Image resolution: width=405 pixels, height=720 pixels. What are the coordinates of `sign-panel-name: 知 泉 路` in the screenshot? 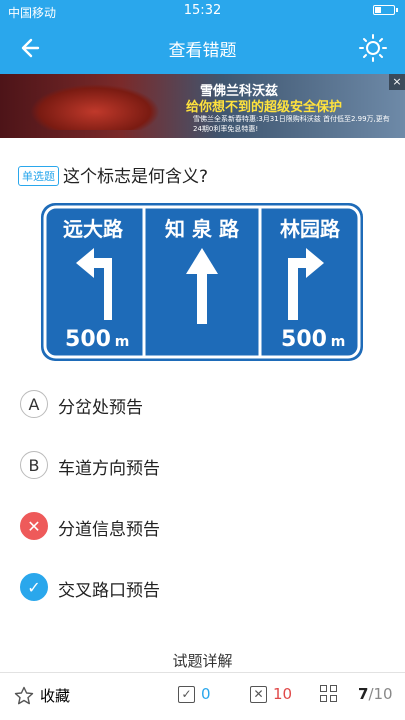 It's located at (202, 229).